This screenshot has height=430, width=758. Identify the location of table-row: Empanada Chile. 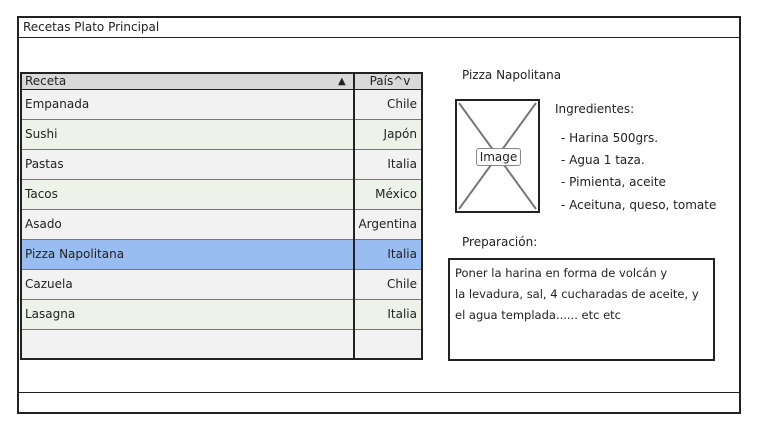
(221, 105).